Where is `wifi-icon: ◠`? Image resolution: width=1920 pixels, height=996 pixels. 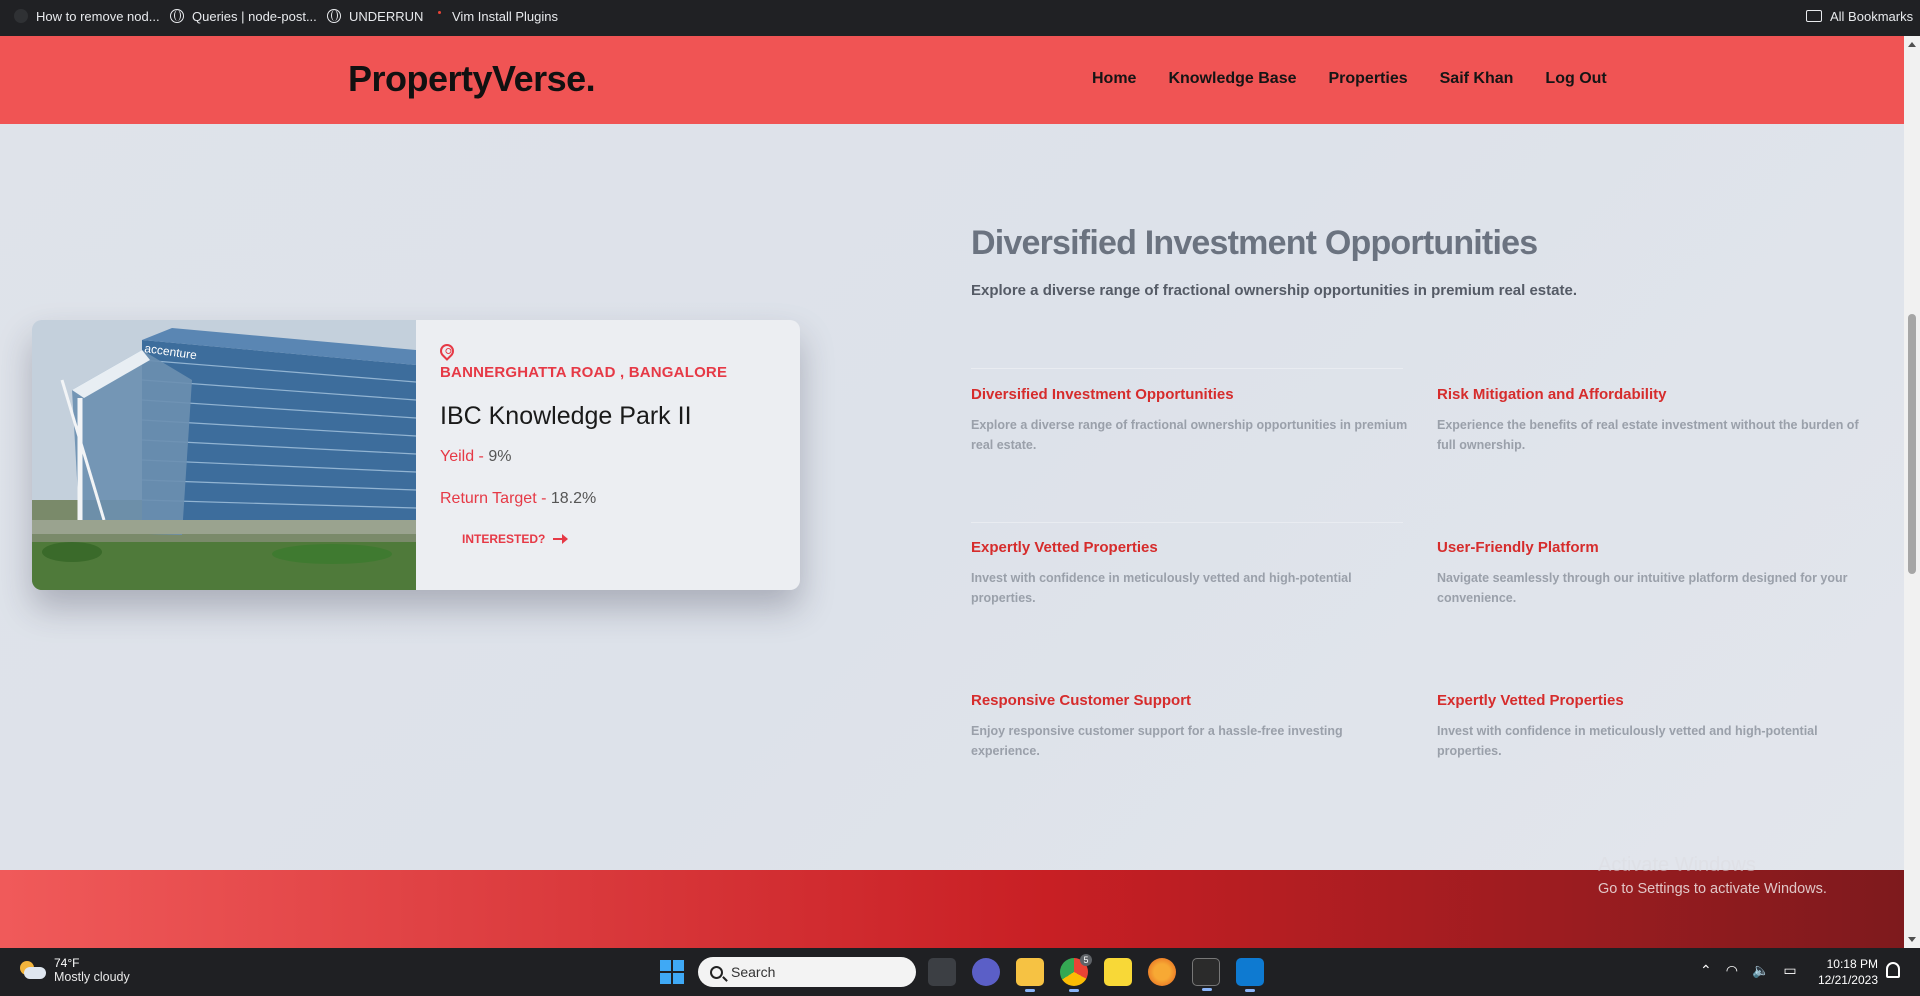
wifi-icon: ◠ is located at coordinates (1732, 970).